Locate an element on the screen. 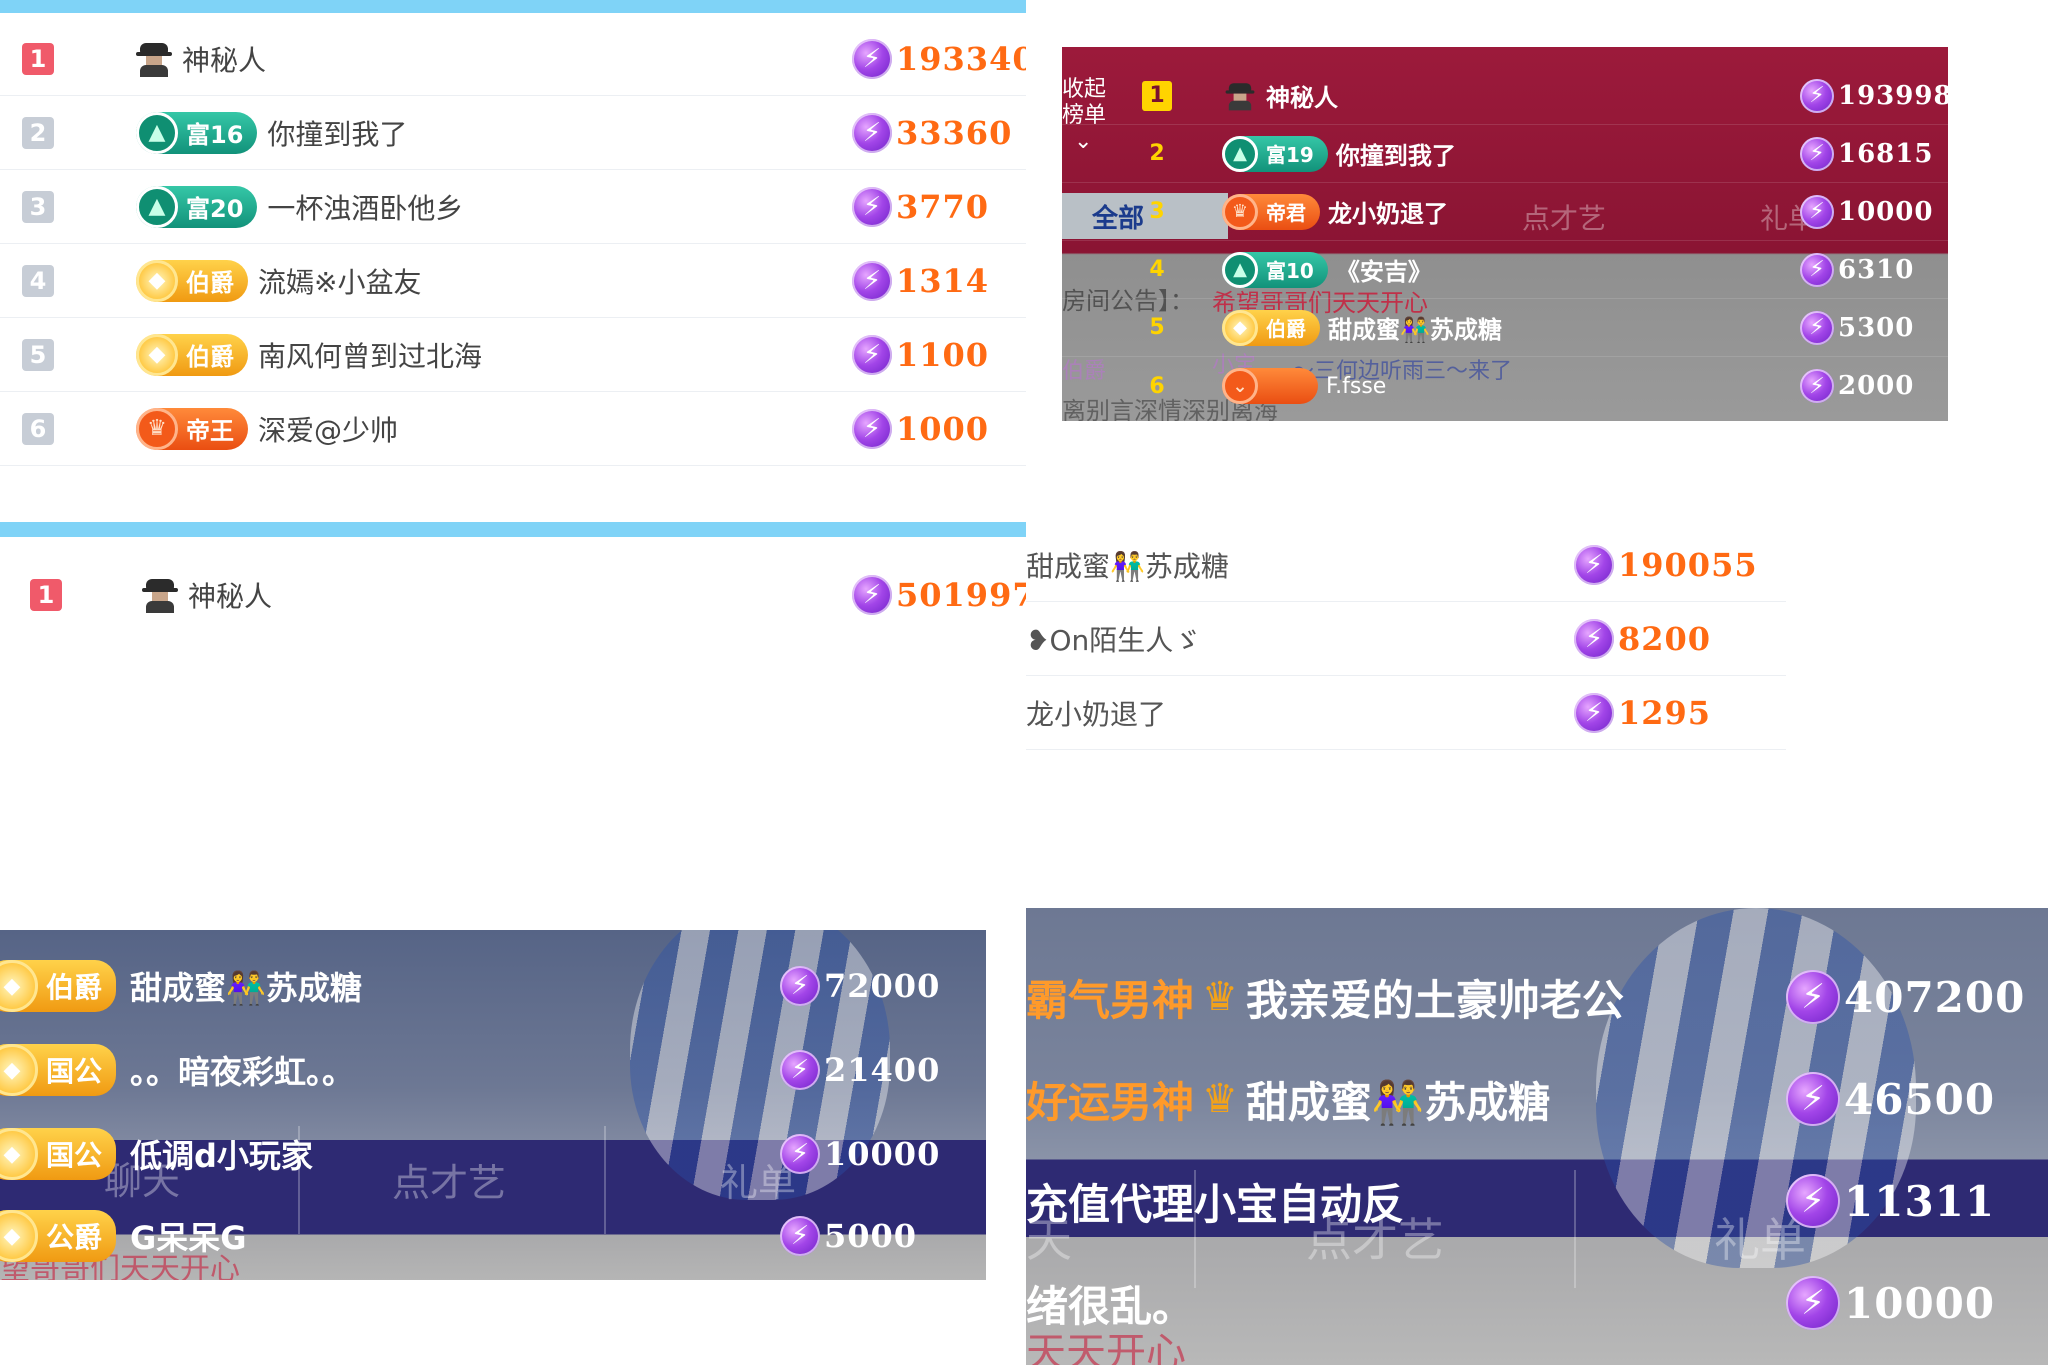 Image resolution: width=2048 pixels, height=1365 pixels. rank-number: 5 is located at coordinates (1157, 327).